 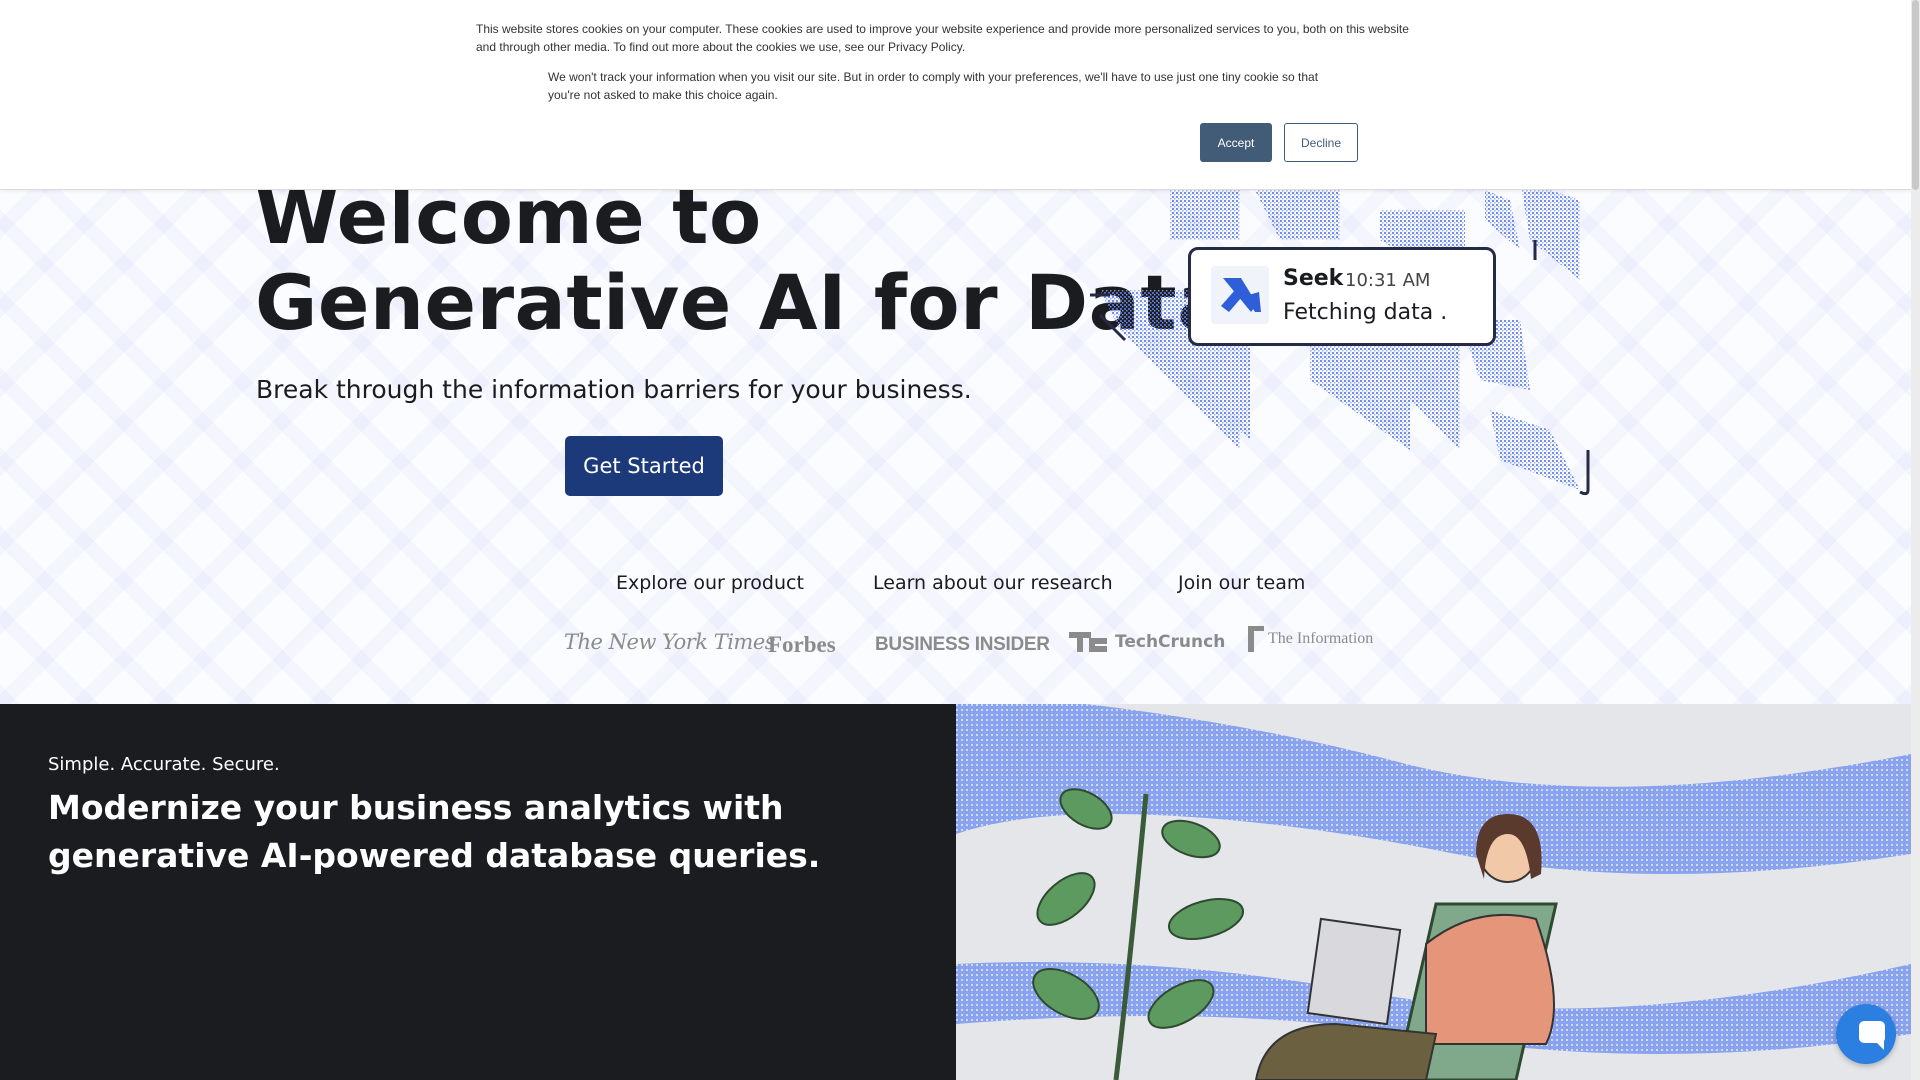 I want to click on the-information-mark-icon, so click(x=1256, y=639).